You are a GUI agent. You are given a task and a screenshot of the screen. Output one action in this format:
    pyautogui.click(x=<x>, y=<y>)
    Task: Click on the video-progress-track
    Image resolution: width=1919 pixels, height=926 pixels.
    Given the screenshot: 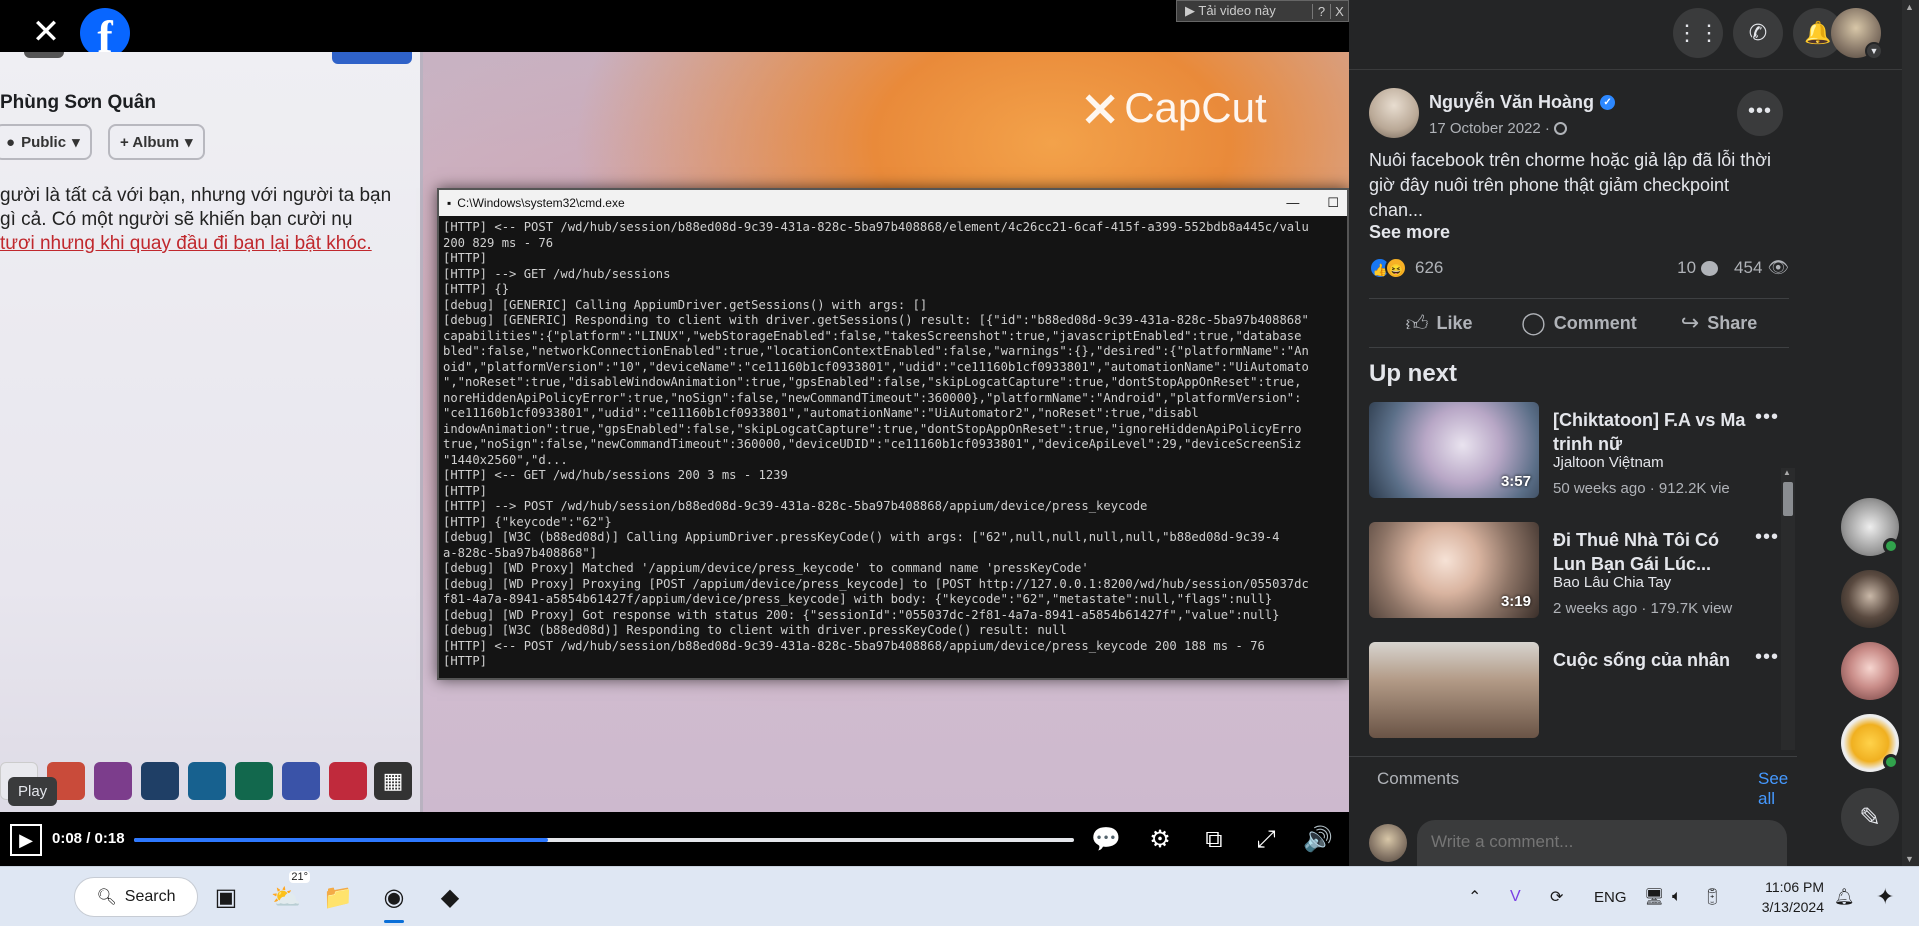 What is the action you would take?
    pyautogui.click(x=604, y=840)
    